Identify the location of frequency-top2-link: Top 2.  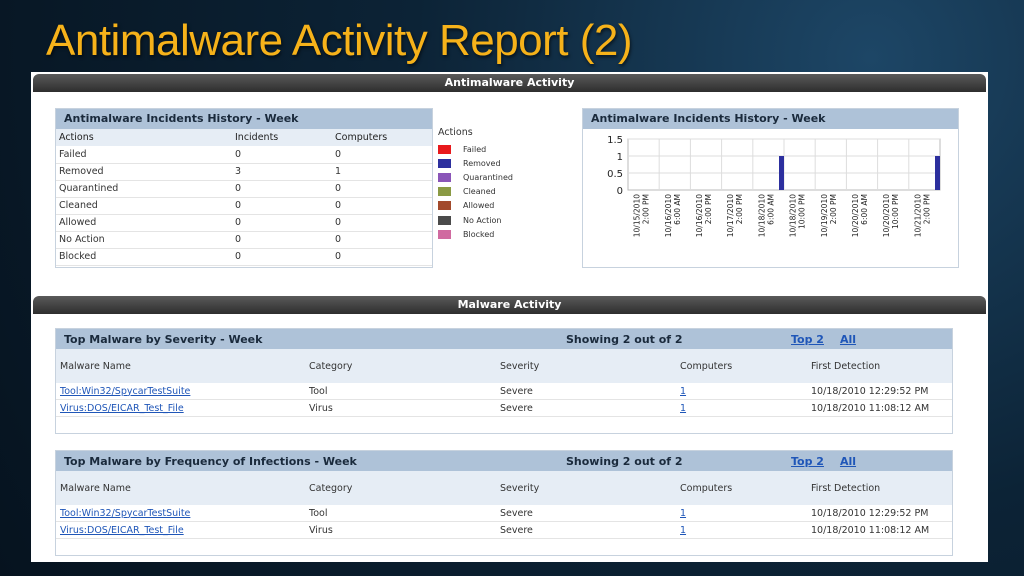
(807, 461).